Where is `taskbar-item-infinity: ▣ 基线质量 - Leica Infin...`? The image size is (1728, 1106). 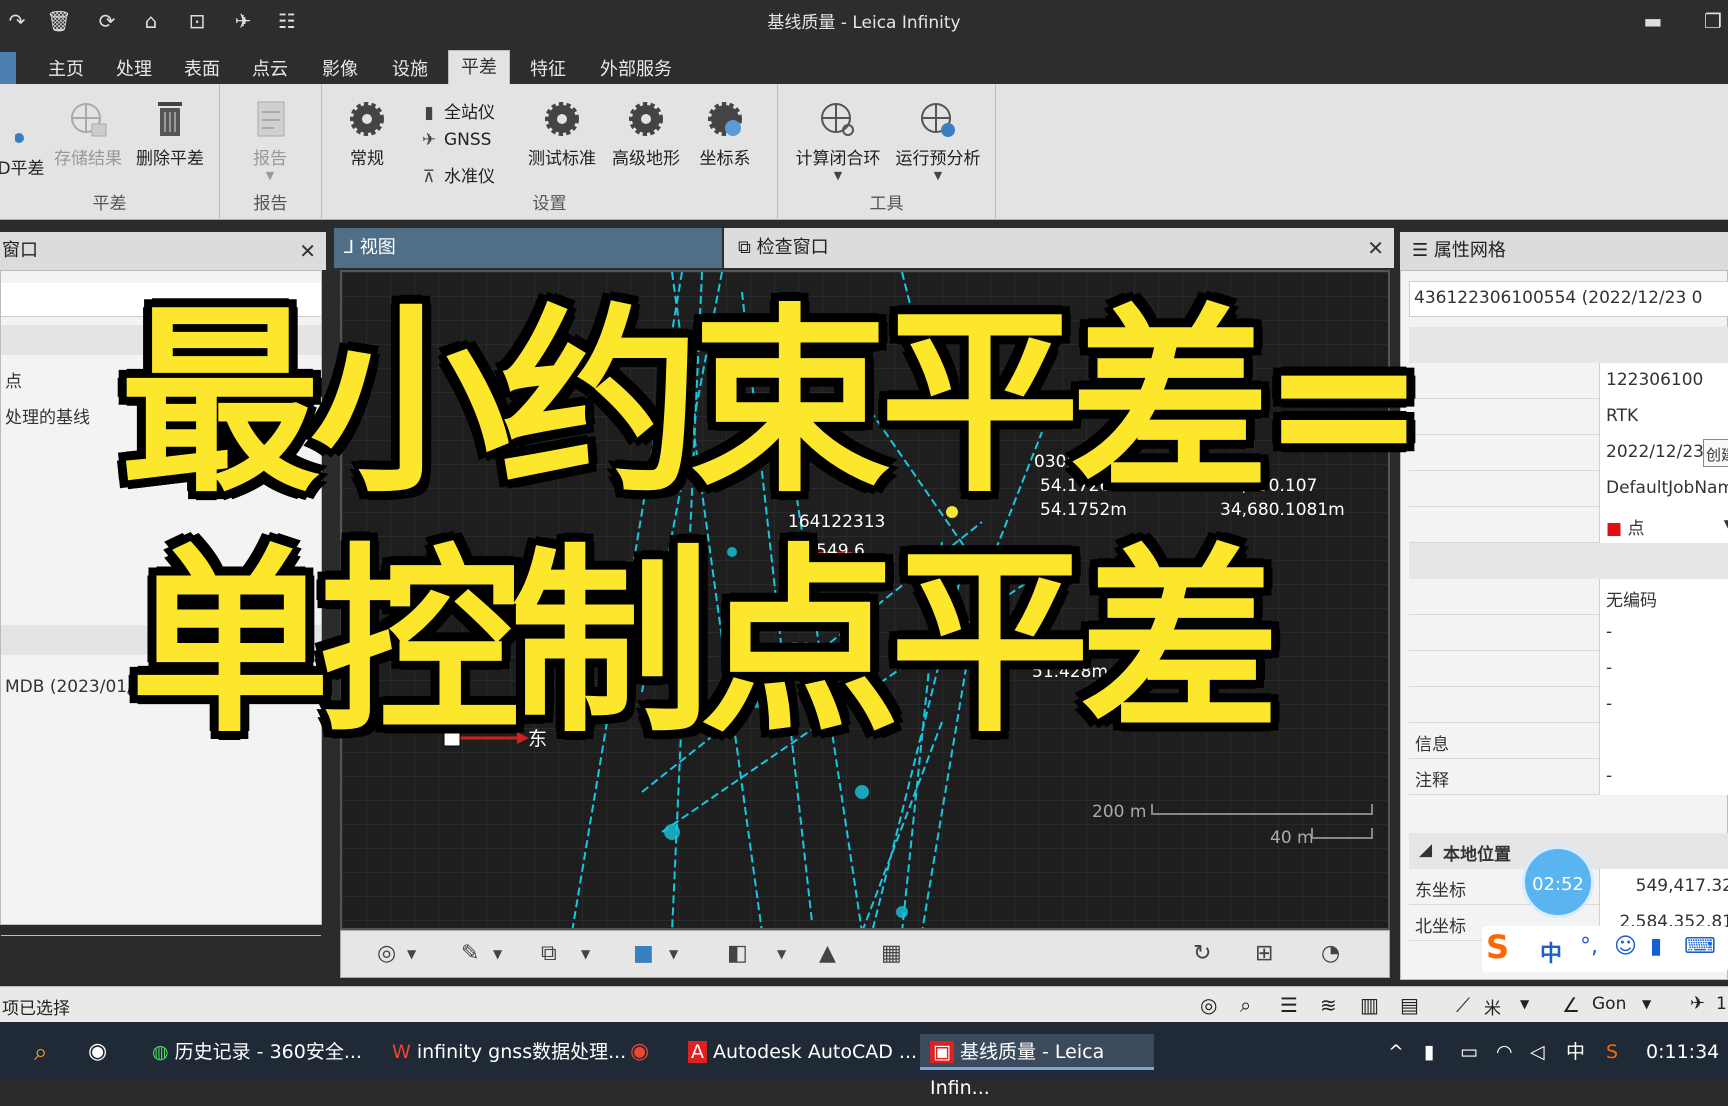 taskbar-item-infinity: ▣ 基线质量 - Leica Infin... is located at coordinates (1037, 1066).